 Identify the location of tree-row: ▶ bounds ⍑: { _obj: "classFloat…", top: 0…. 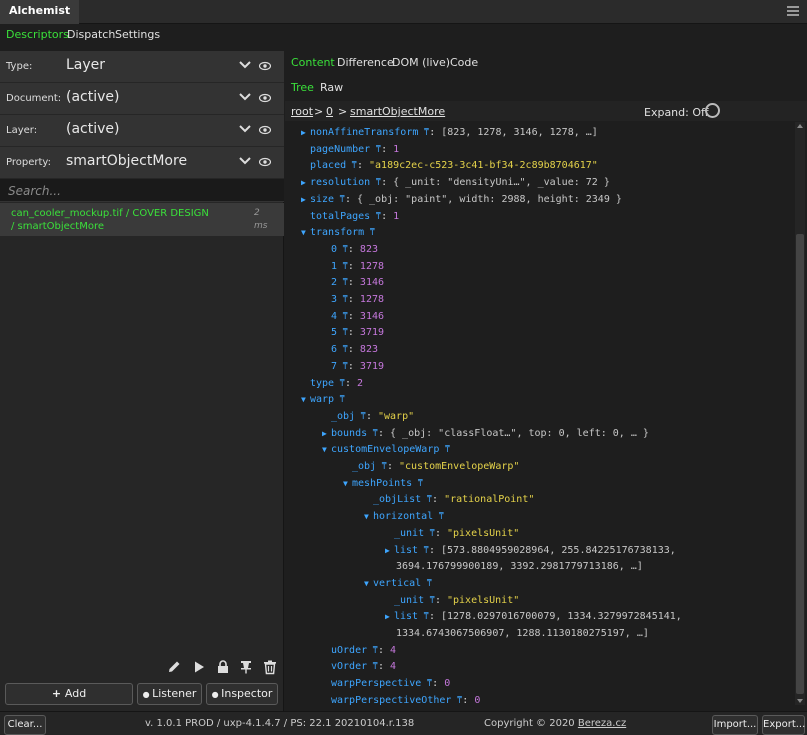
(485, 434).